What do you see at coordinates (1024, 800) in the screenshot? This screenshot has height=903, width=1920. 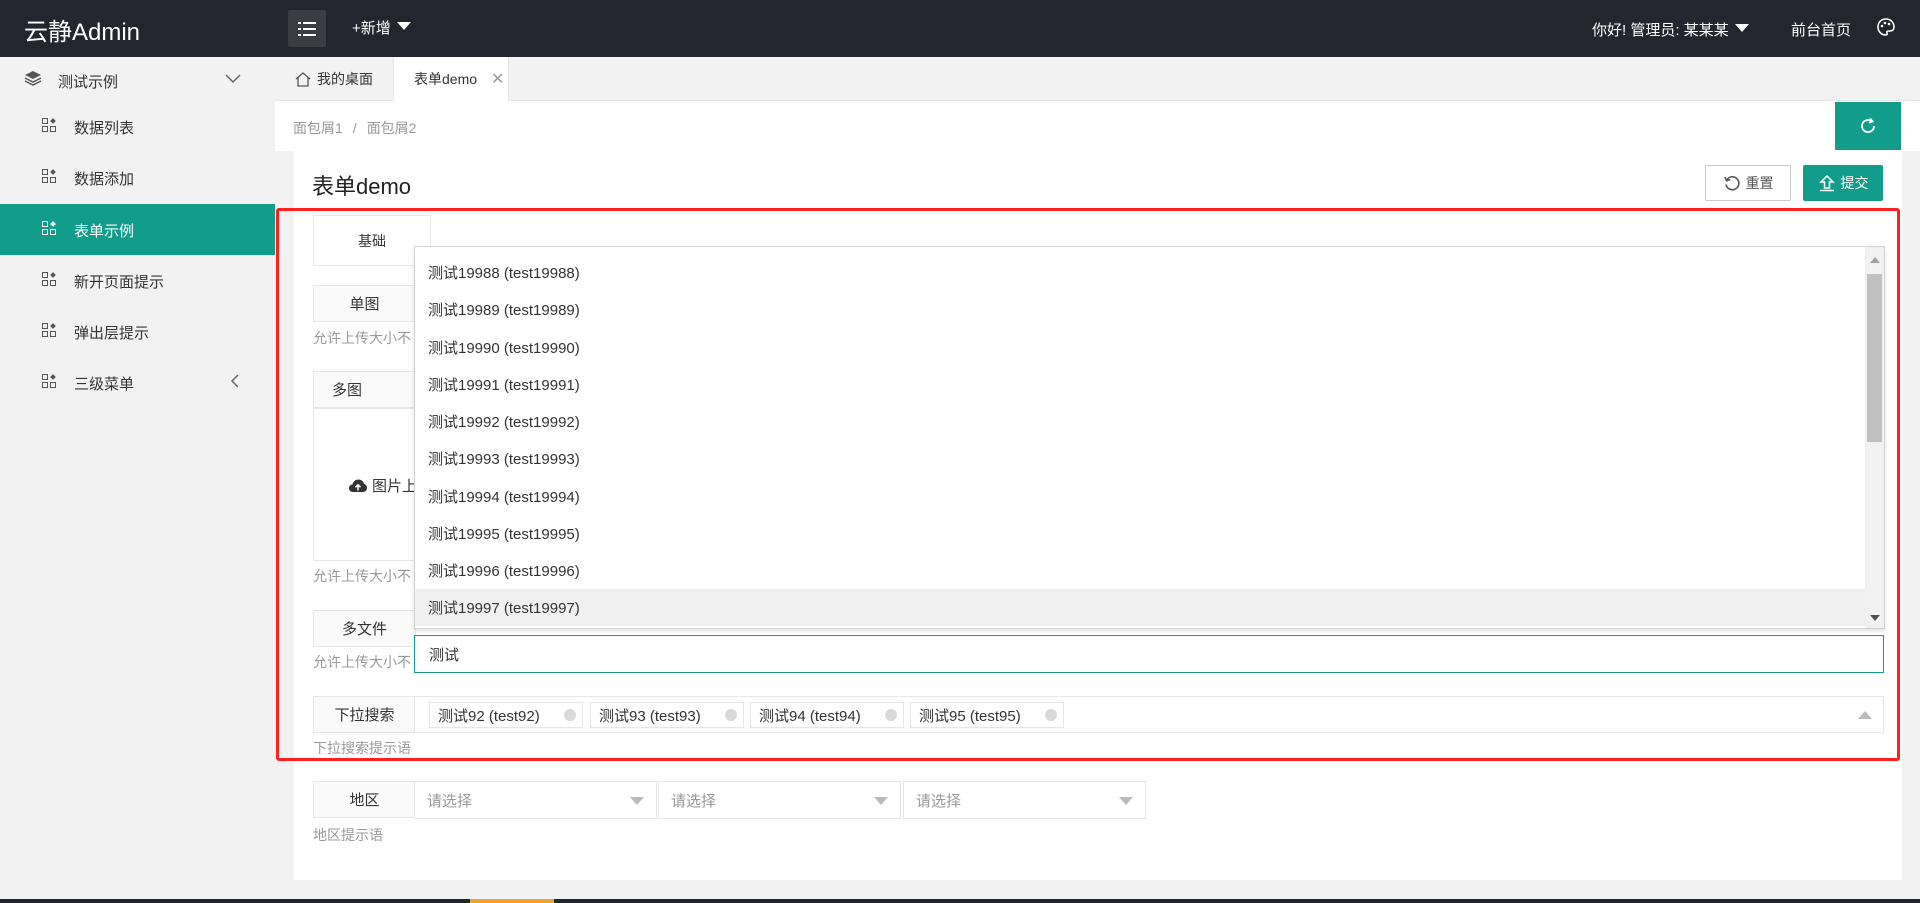 I see `district-select: 请选择` at bounding box center [1024, 800].